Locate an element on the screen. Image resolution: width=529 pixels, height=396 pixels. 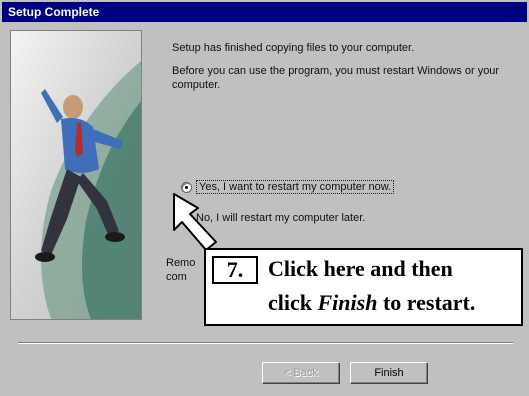
remove-note: Remo com is located at coordinates (180, 270).